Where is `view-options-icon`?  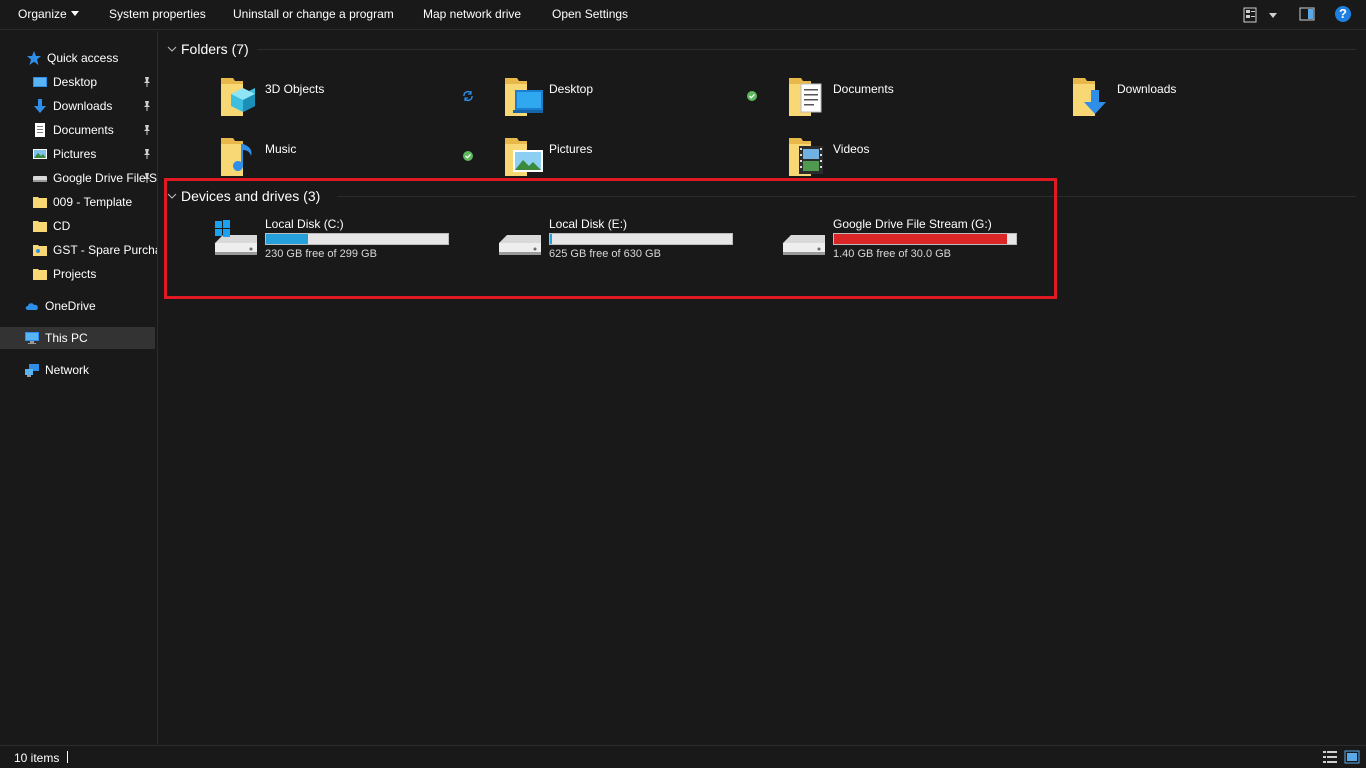
view-options-icon is located at coordinates (1260, 15).